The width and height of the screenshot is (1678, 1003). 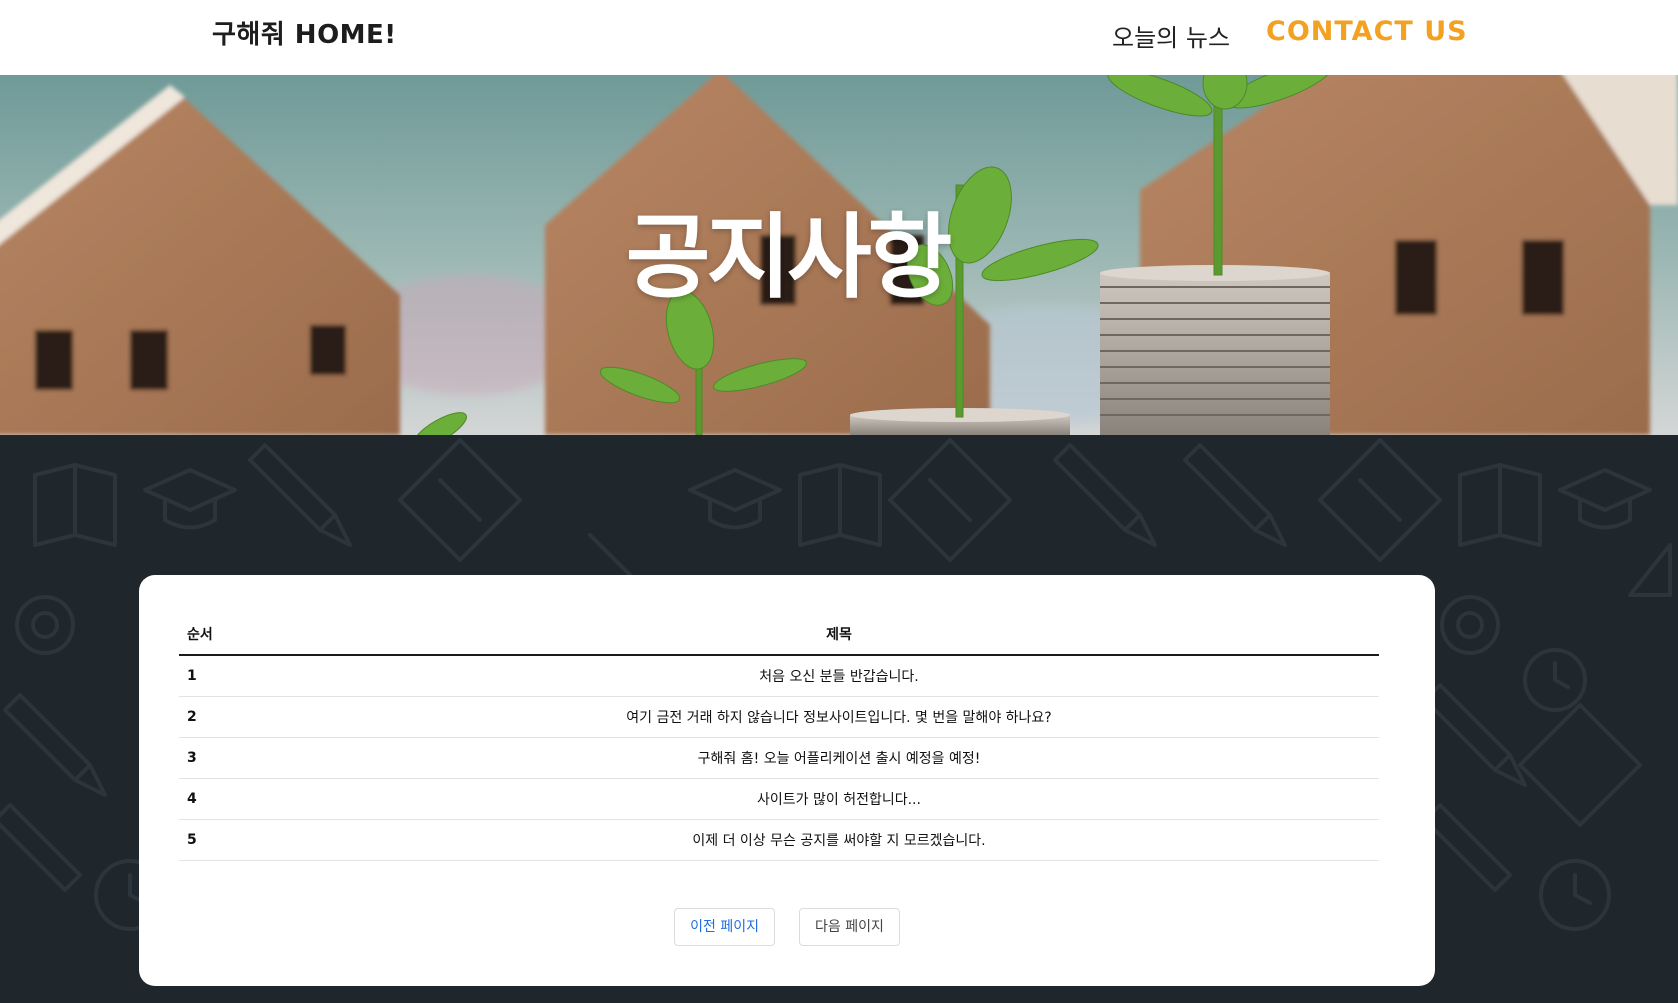 I want to click on row-title-cell: 이제 더 이상 무슨 공지를 써야할 지 모르겠습니다., so click(x=839, y=840).